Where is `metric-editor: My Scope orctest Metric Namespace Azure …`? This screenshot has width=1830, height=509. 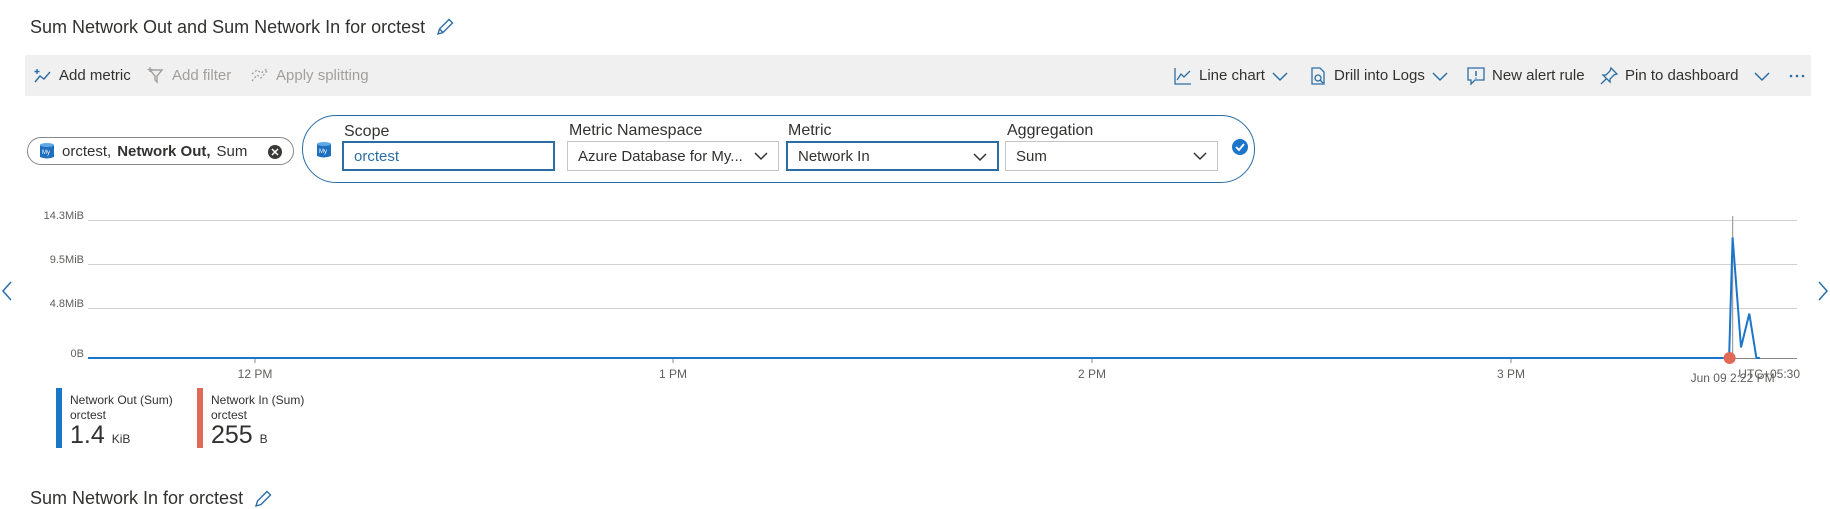 metric-editor: My Scope orctest Metric Namespace Azure … is located at coordinates (778, 149).